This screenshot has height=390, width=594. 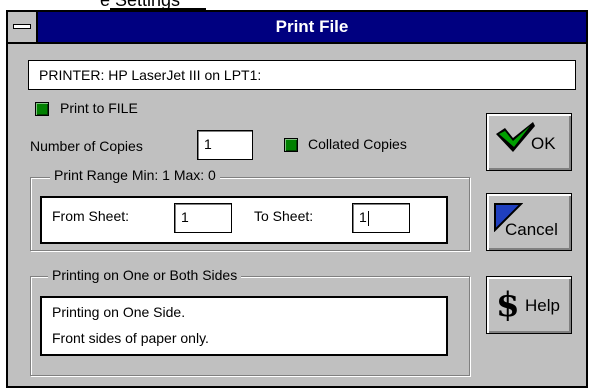 I want to click on collated-copies-label: Collated Copies, so click(x=357, y=144).